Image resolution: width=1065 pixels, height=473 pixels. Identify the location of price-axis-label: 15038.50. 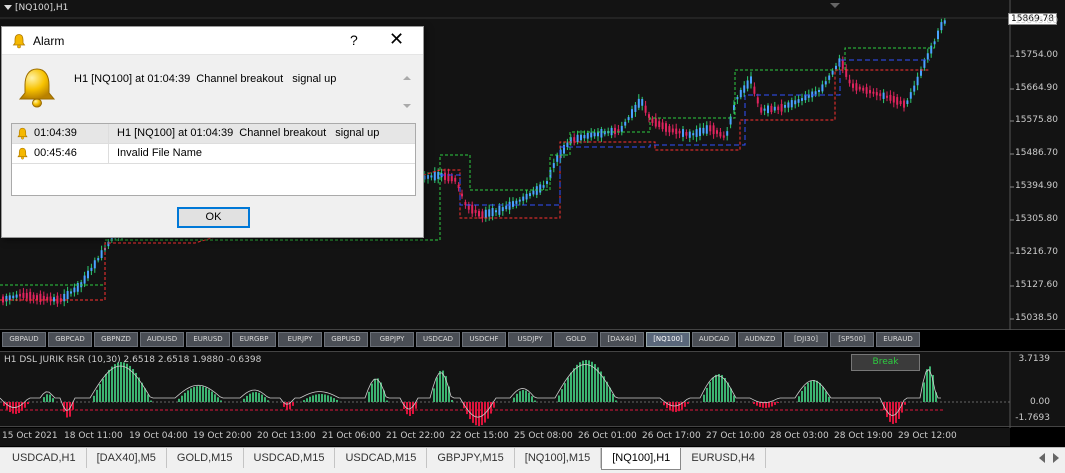
(1036, 318).